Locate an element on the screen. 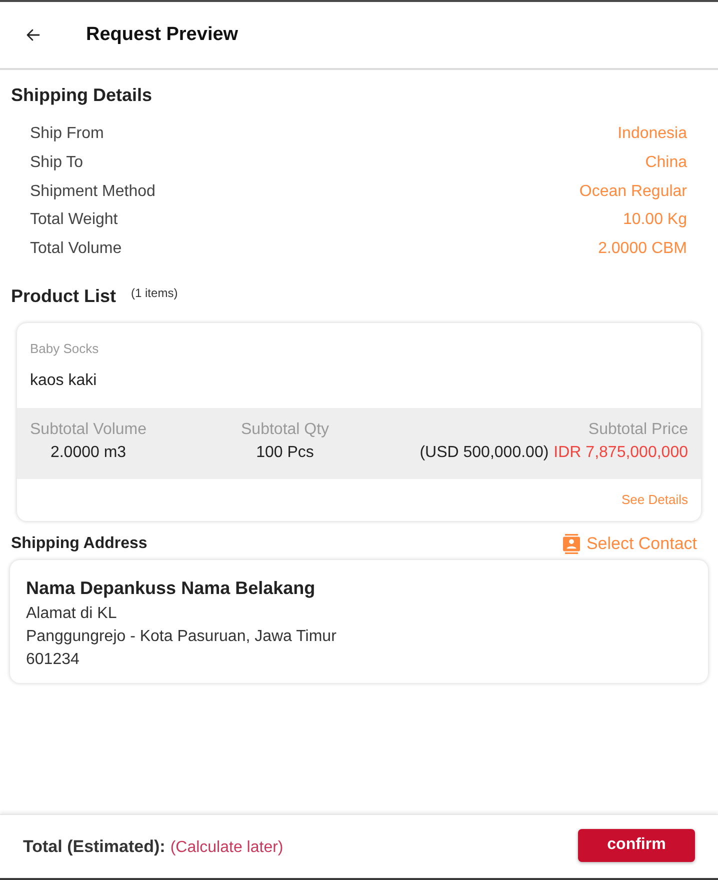 Image resolution: width=718 pixels, height=880 pixels. section-title: Shipping Address is located at coordinates (79, 544).